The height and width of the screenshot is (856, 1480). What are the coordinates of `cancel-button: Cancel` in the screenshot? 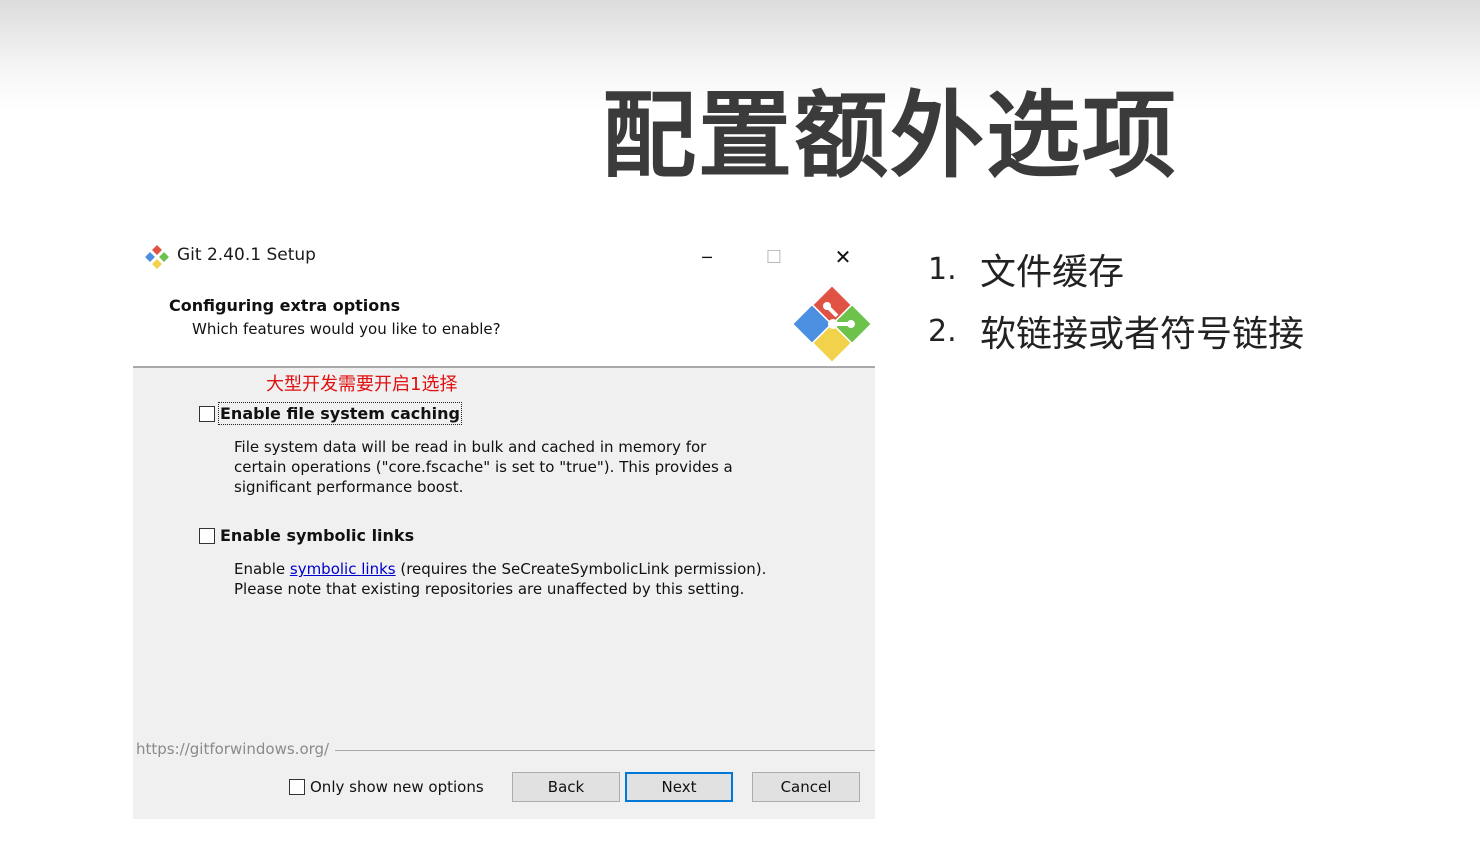 It's located at (806, 787).